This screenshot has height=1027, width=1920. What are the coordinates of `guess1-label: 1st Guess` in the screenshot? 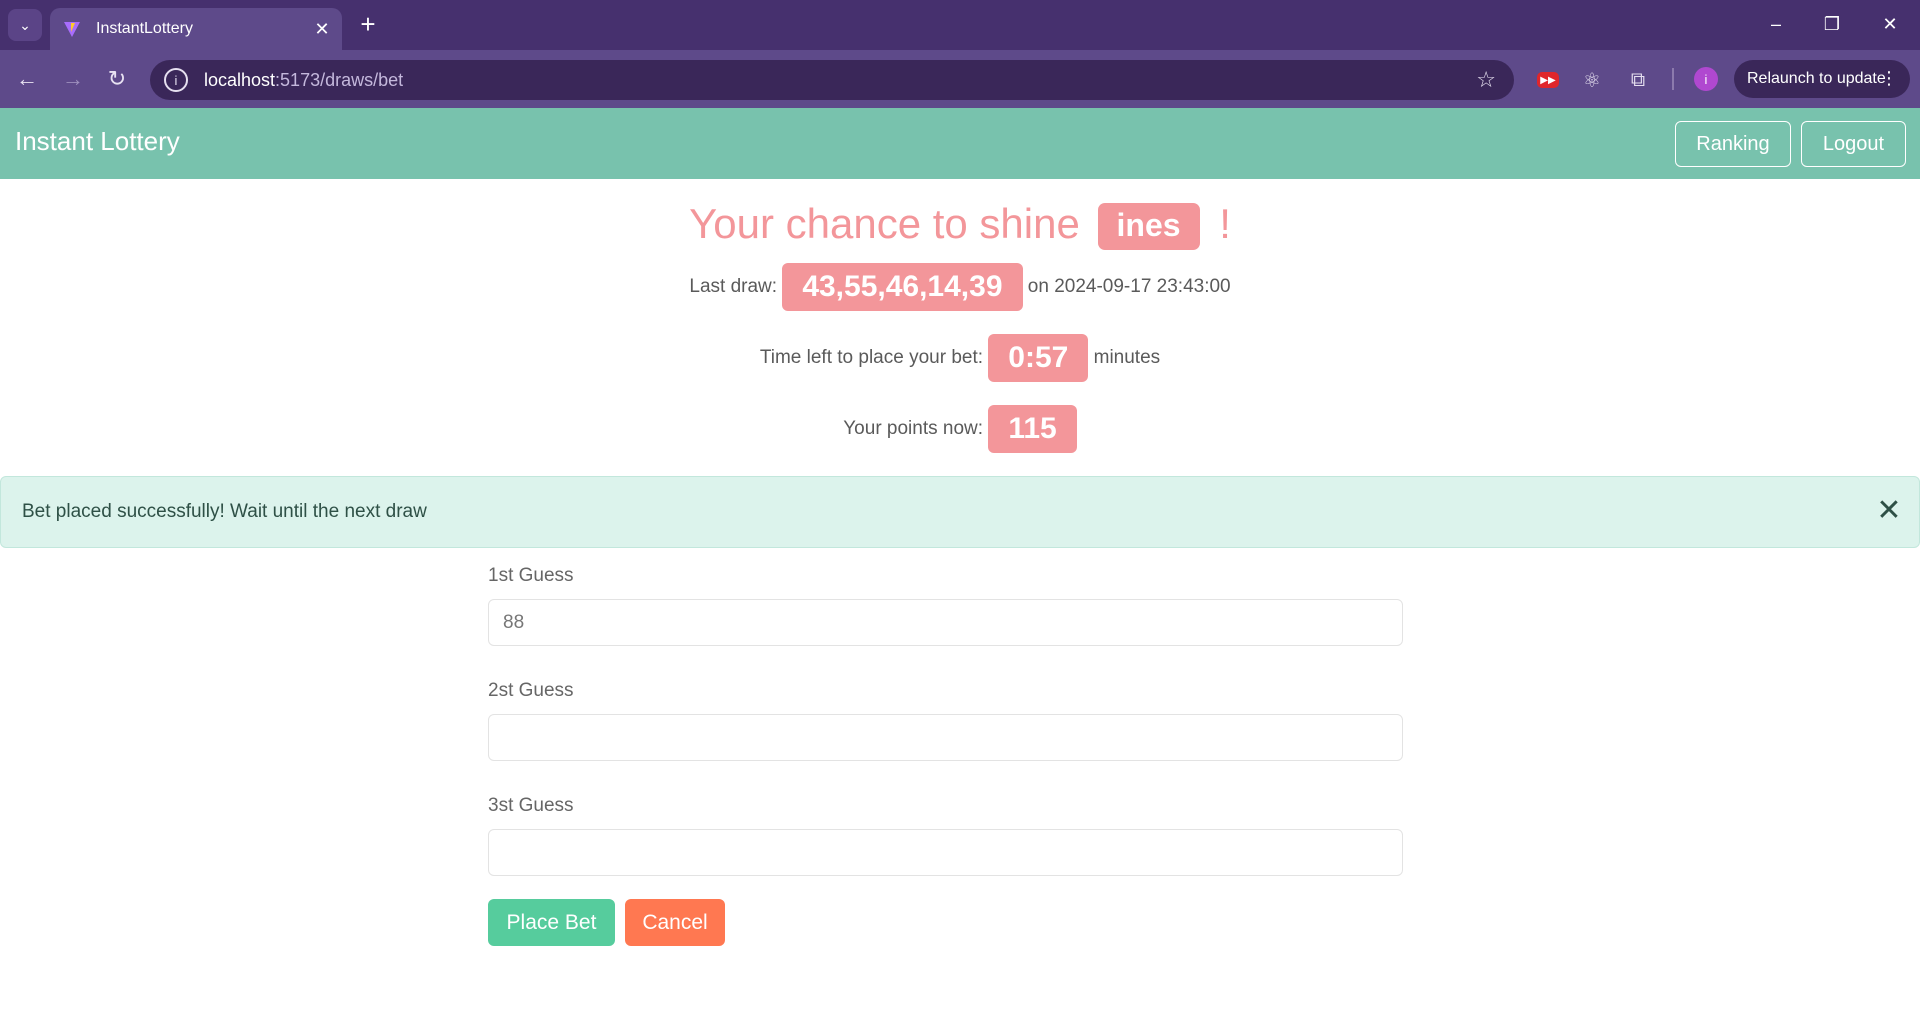 It's located at (531, 575).